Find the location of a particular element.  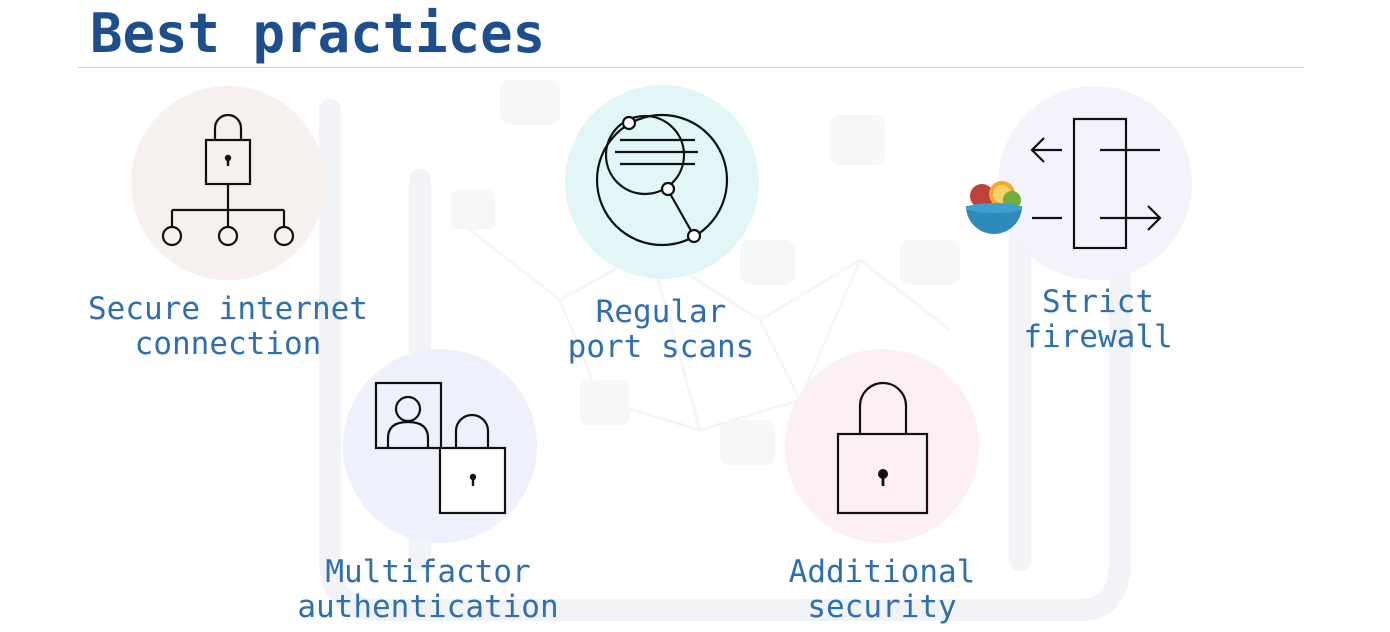

multifactor-auth-icon is located at coordinates (440, 448).